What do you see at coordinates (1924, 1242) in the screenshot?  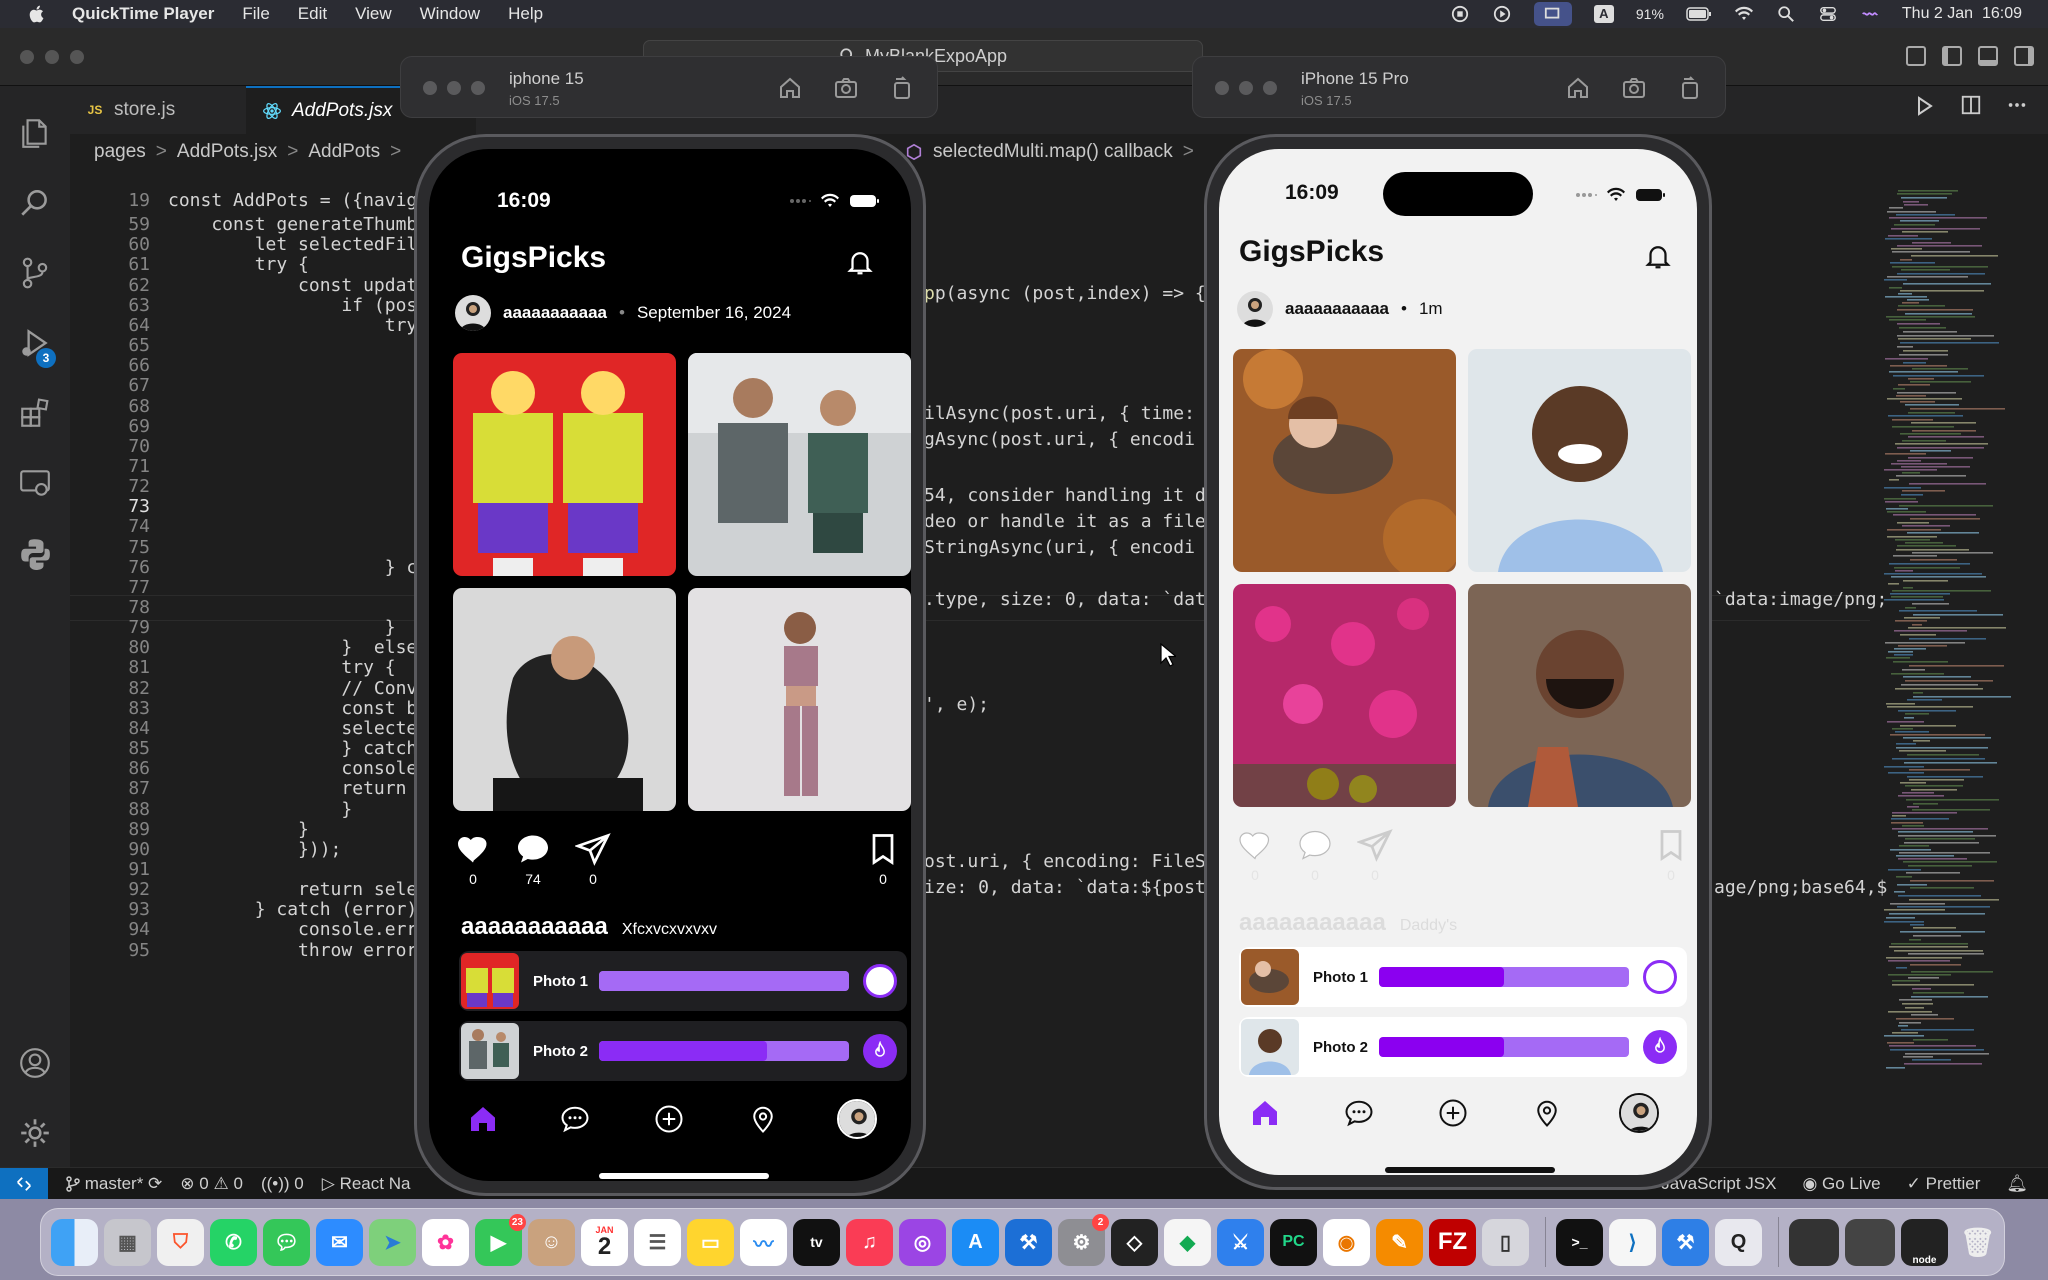 I see `node-terminal-thumbnail: node` at bounding box center [1924, 1242].